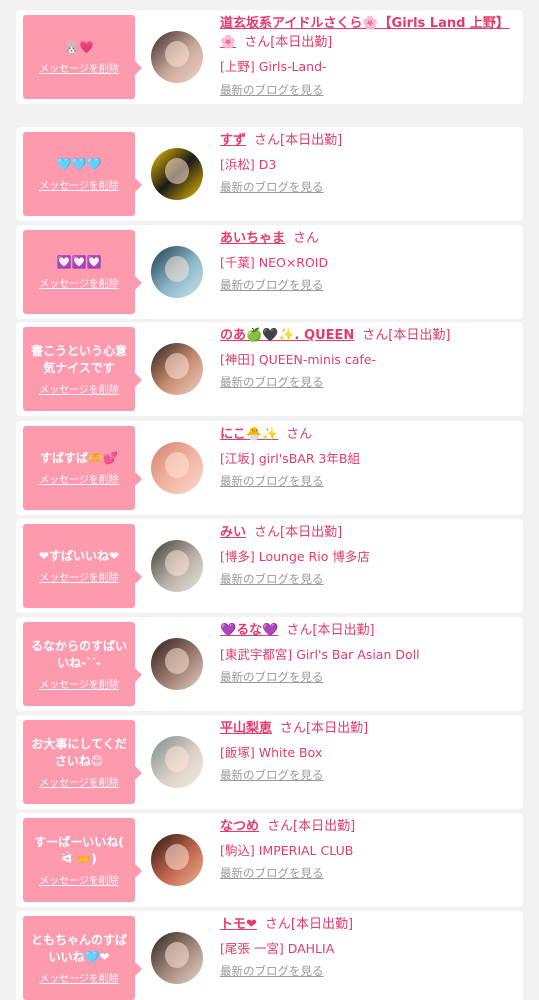  I want to click on message-bubble: るなからのすばいいね-`ᐝ- メッセージを削除, so click(82, 664).